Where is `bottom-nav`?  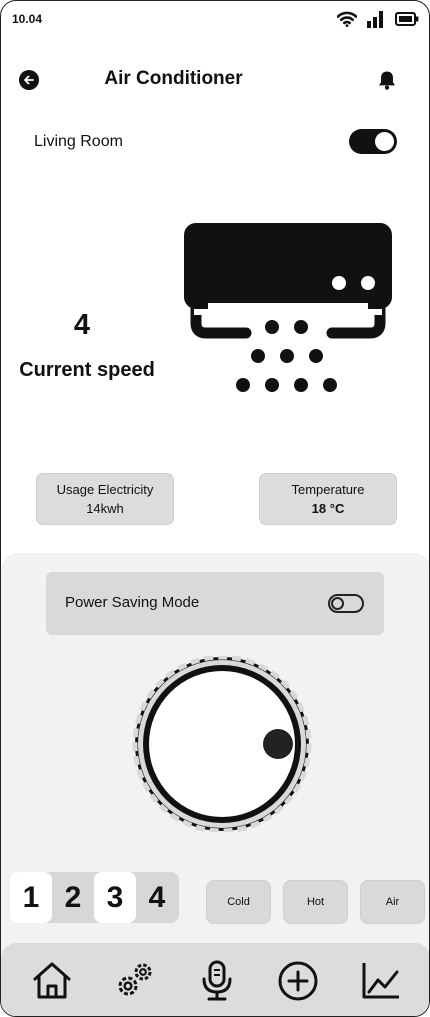 bottom-nav is located at coordinates (215, 979).